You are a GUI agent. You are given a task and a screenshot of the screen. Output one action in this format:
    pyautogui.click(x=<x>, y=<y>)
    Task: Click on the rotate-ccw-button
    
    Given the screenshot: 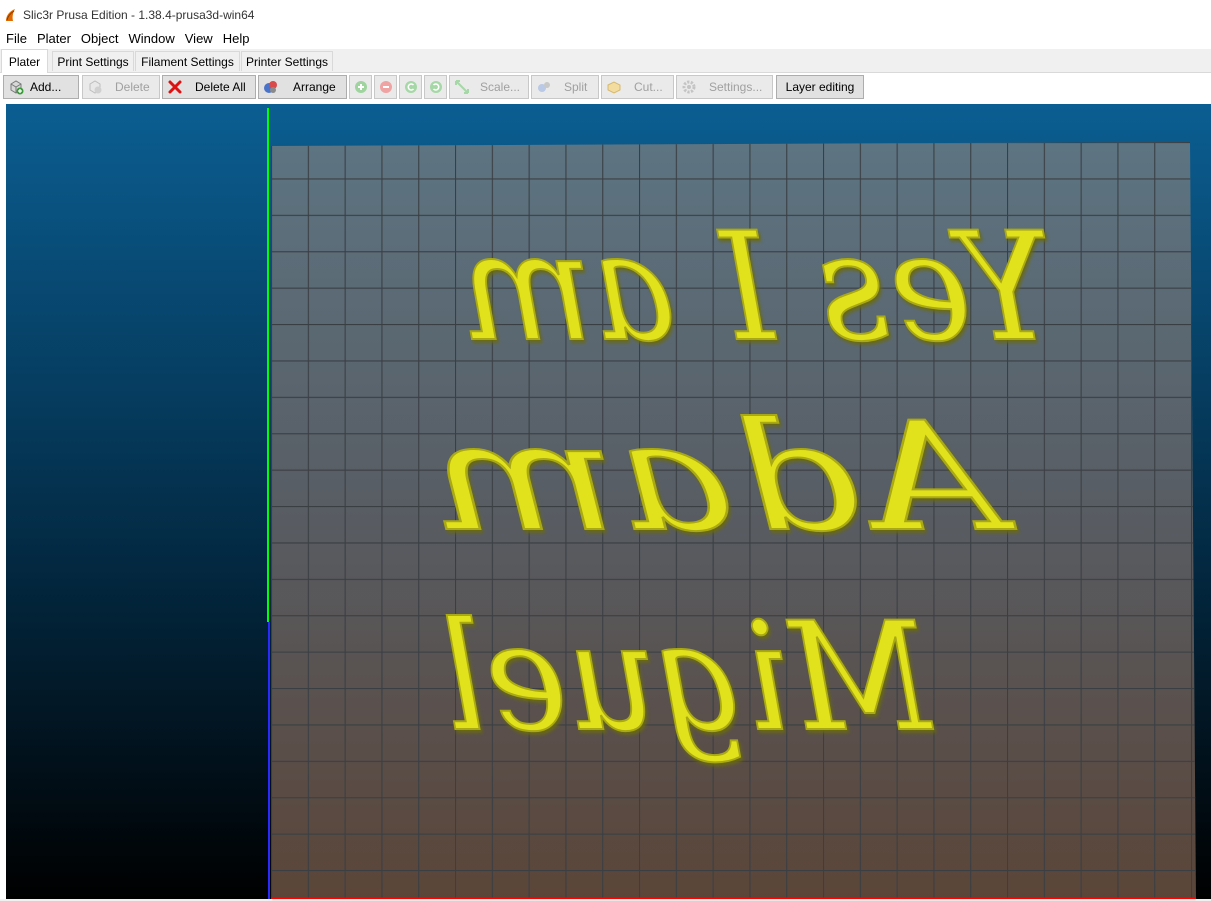 What is the action you would take?
    pyautogui.click(x=410, y=87)
    